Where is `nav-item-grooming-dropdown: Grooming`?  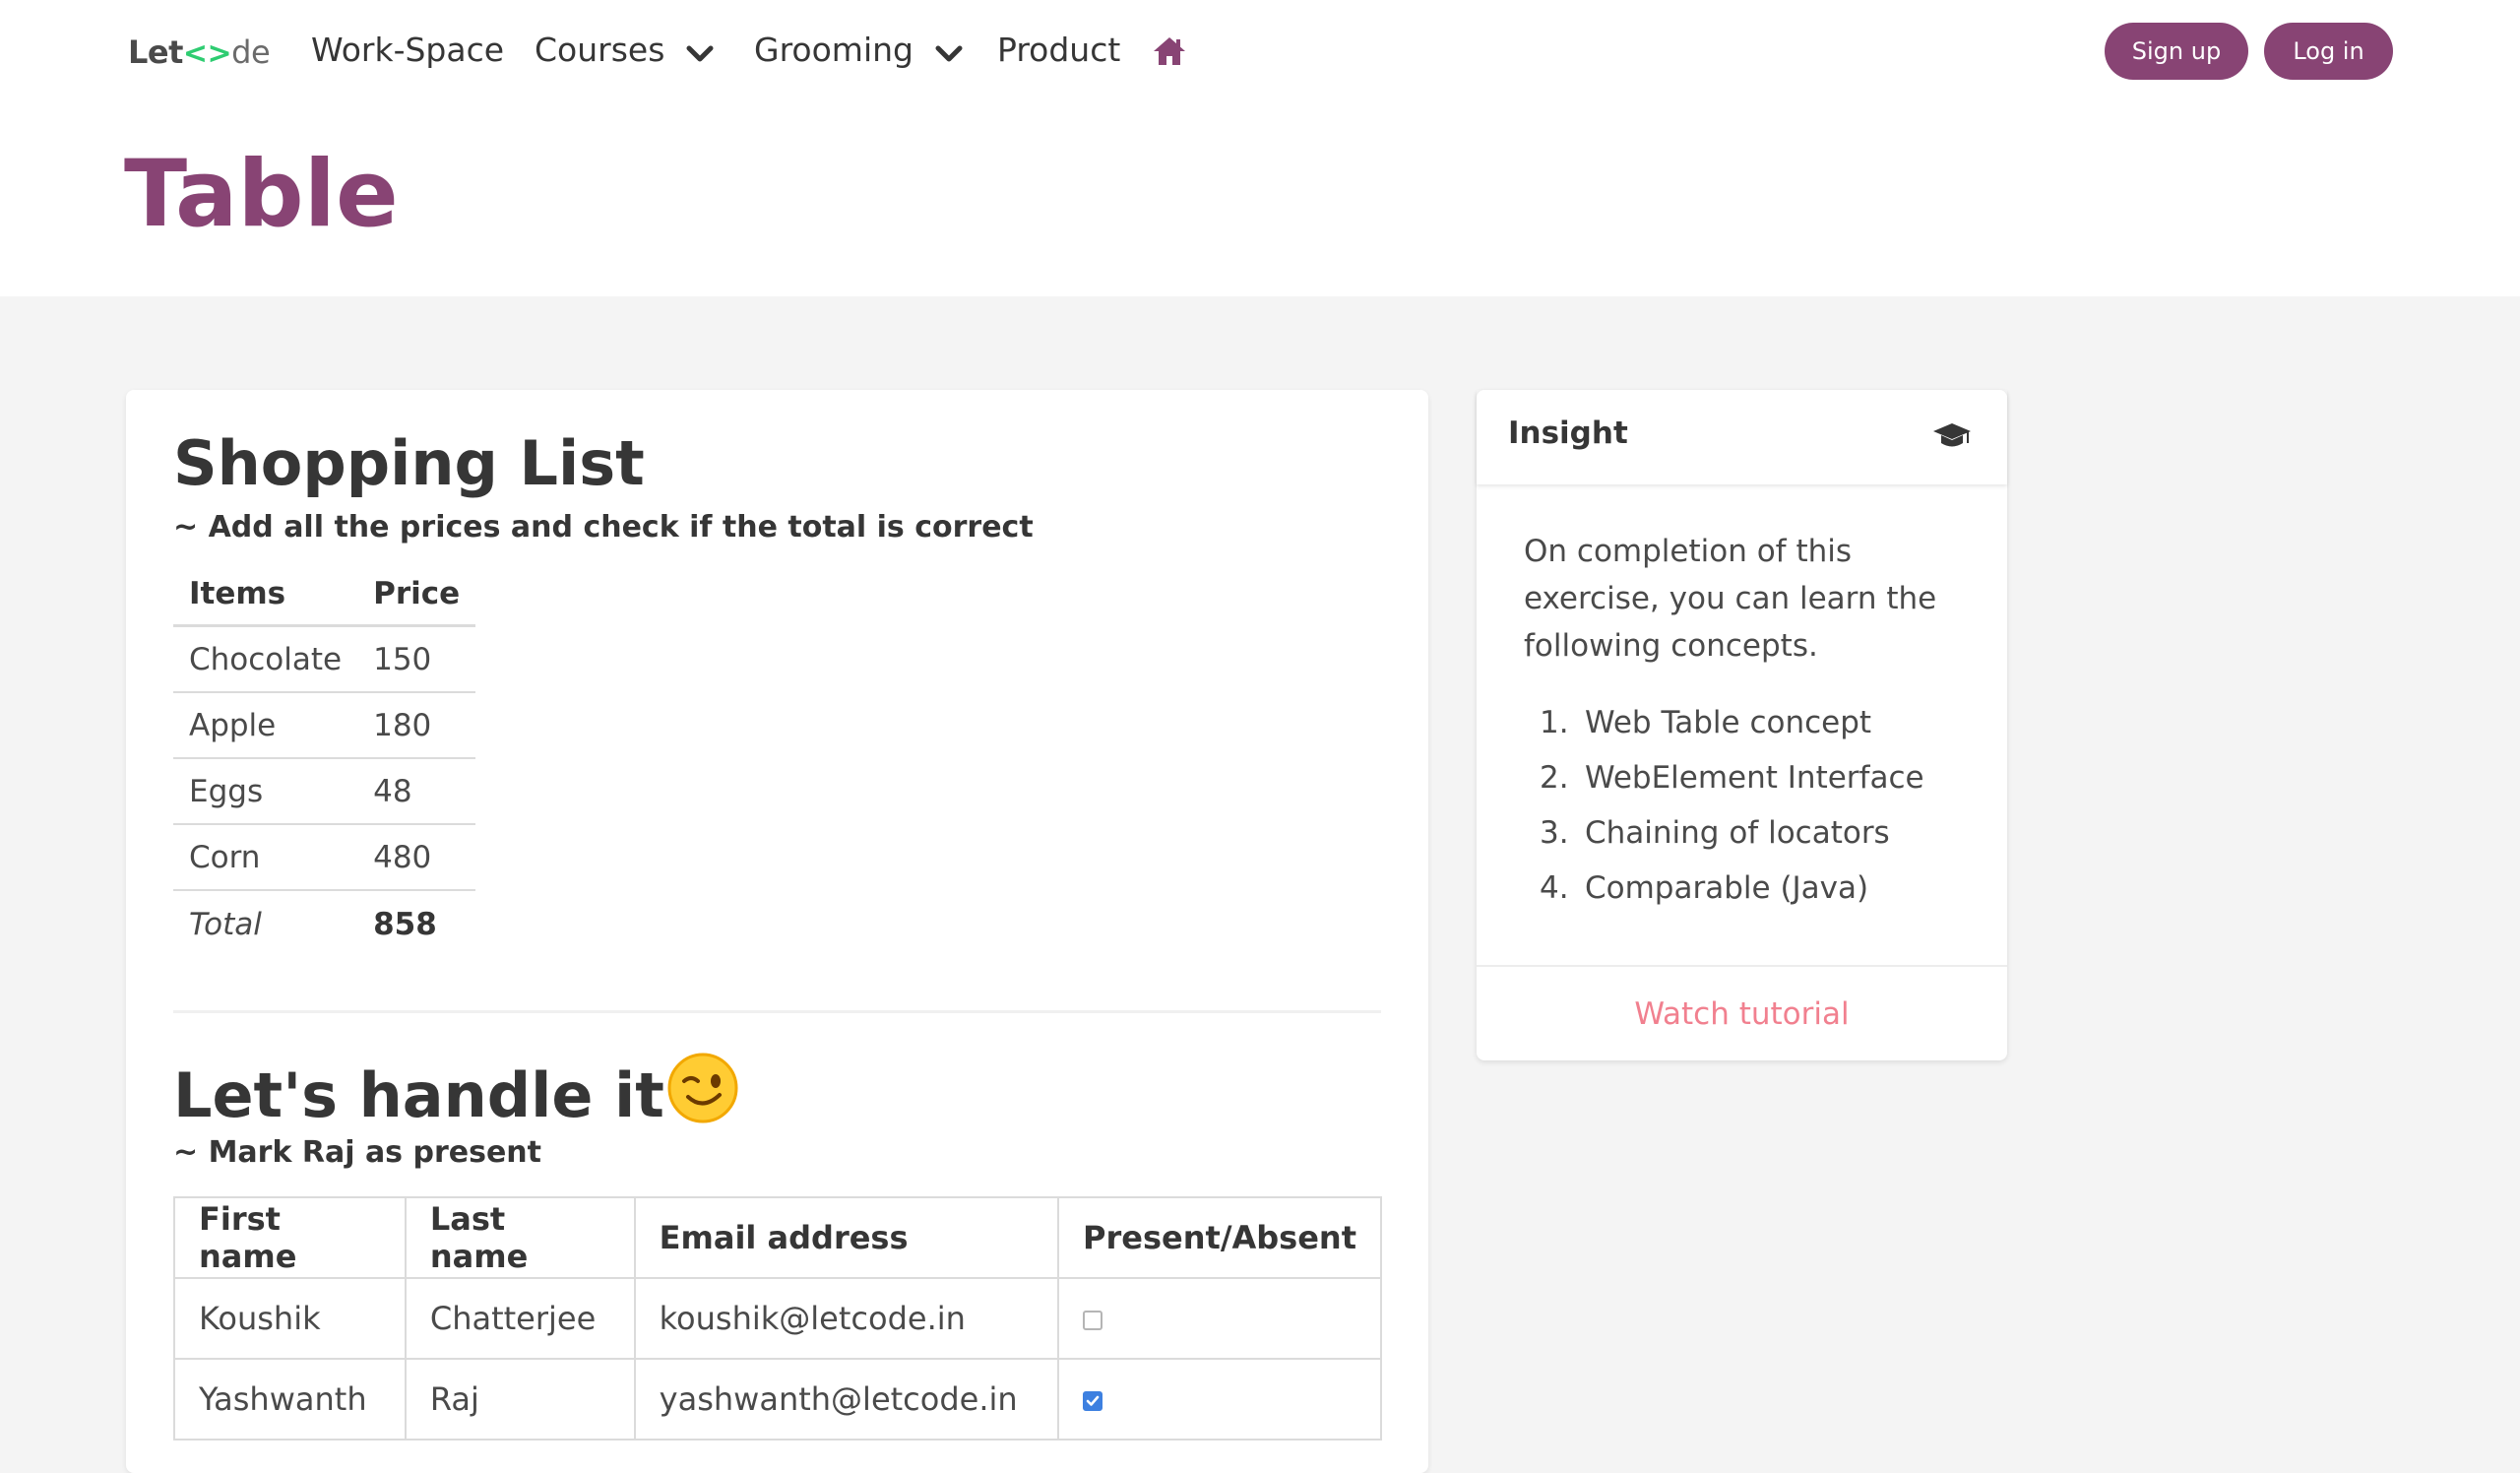 nav-item-grooming-dropdown: Grooming is located at coordinates (858, 50).